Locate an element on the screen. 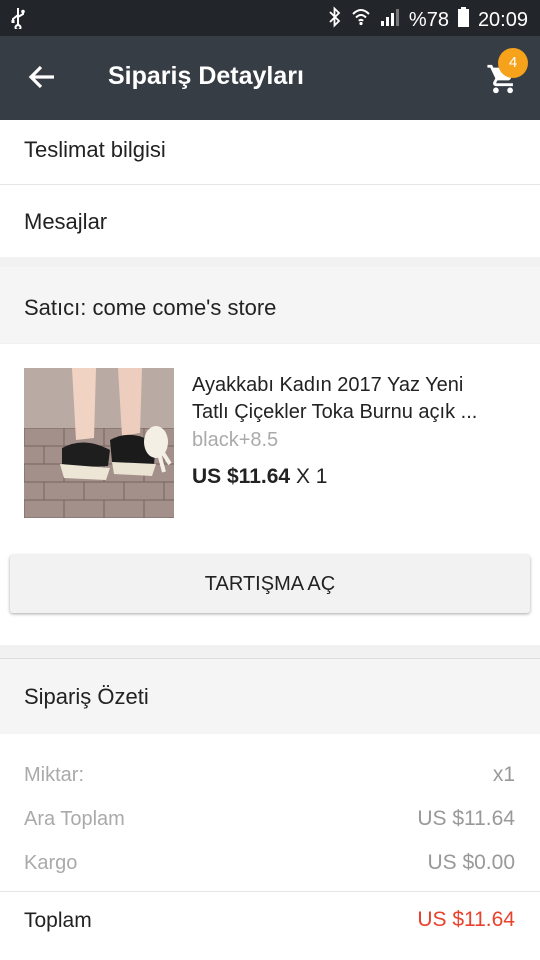 The width and height of the screenshot is (540, 960). summary-title: Sipariş Özeti is located at coordinates (86, 696).